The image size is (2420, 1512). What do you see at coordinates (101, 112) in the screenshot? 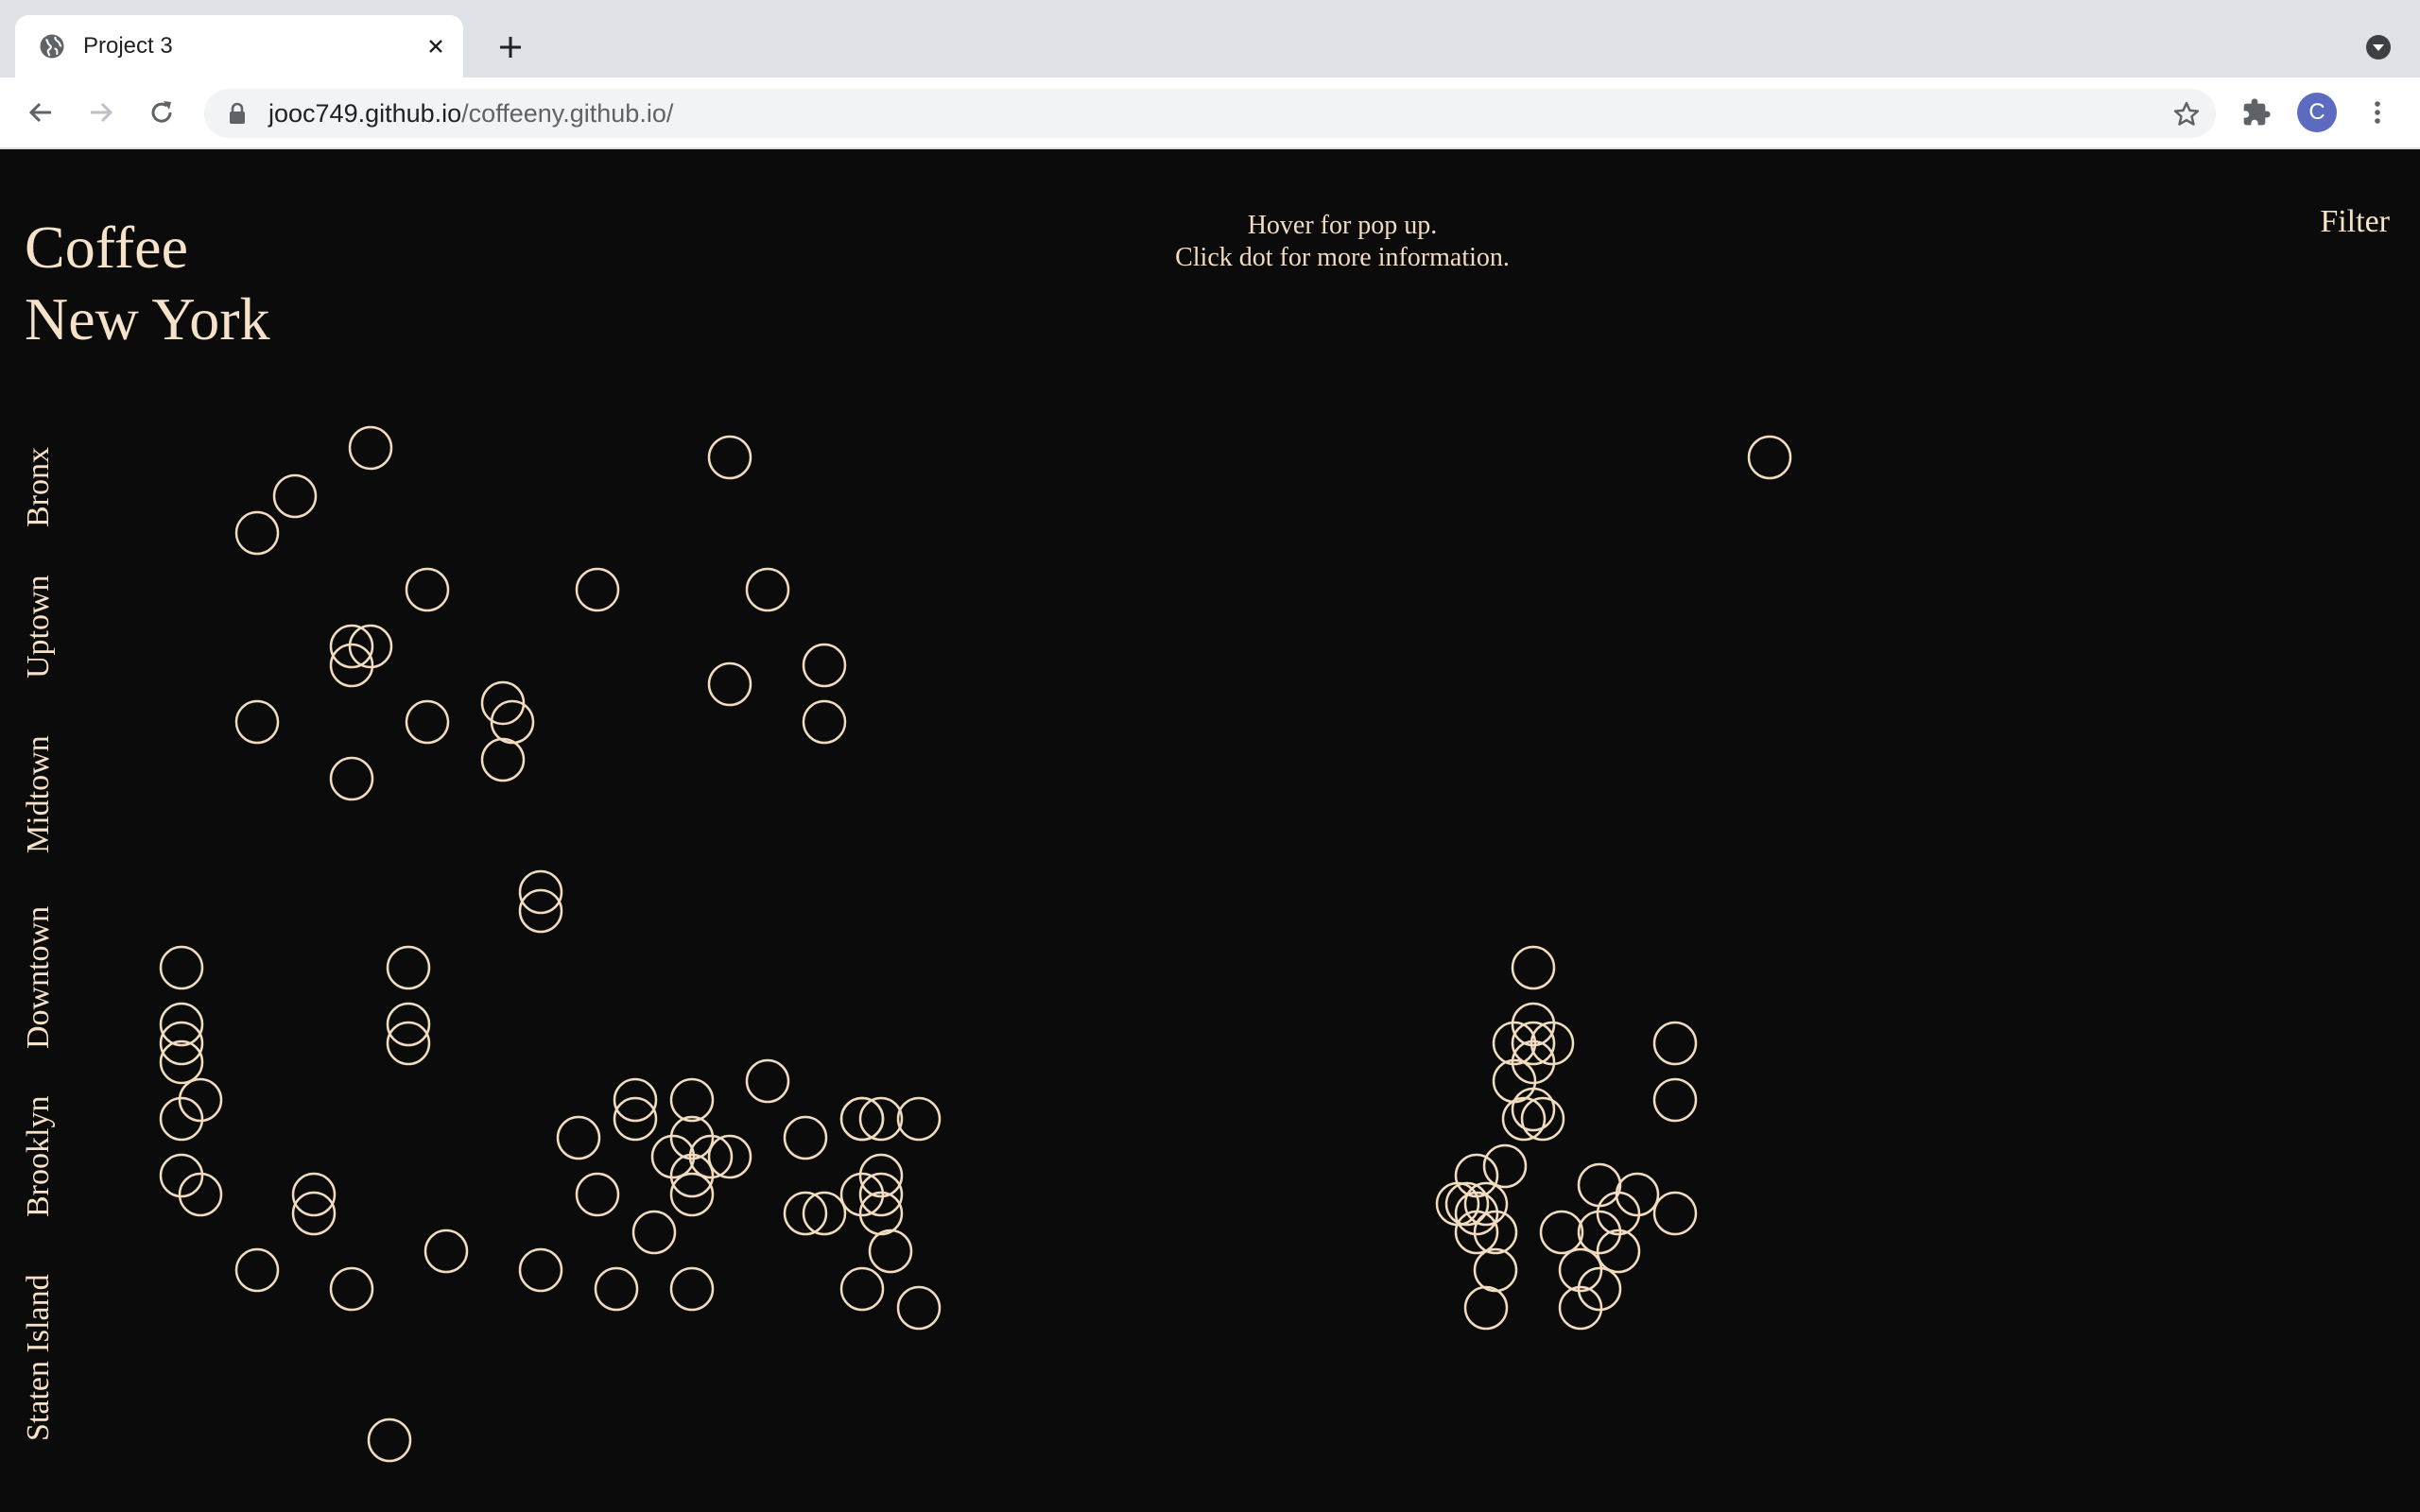
I see `forward-icon` at bounding box center [101, 112].